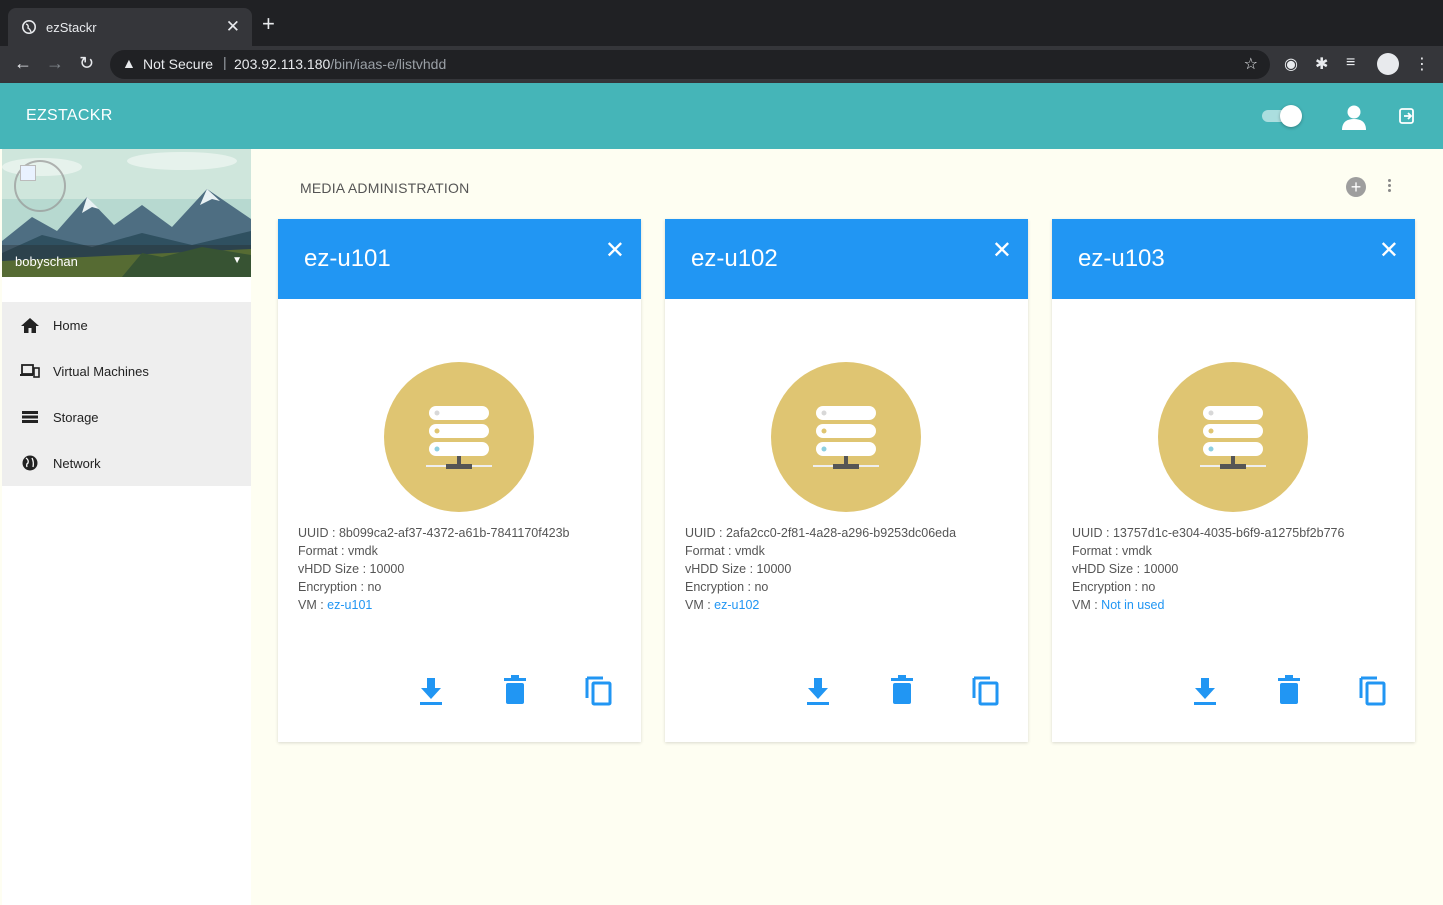 The image size is (1443, 905). I want to click on add-media-button: +, so click(1356, 187).